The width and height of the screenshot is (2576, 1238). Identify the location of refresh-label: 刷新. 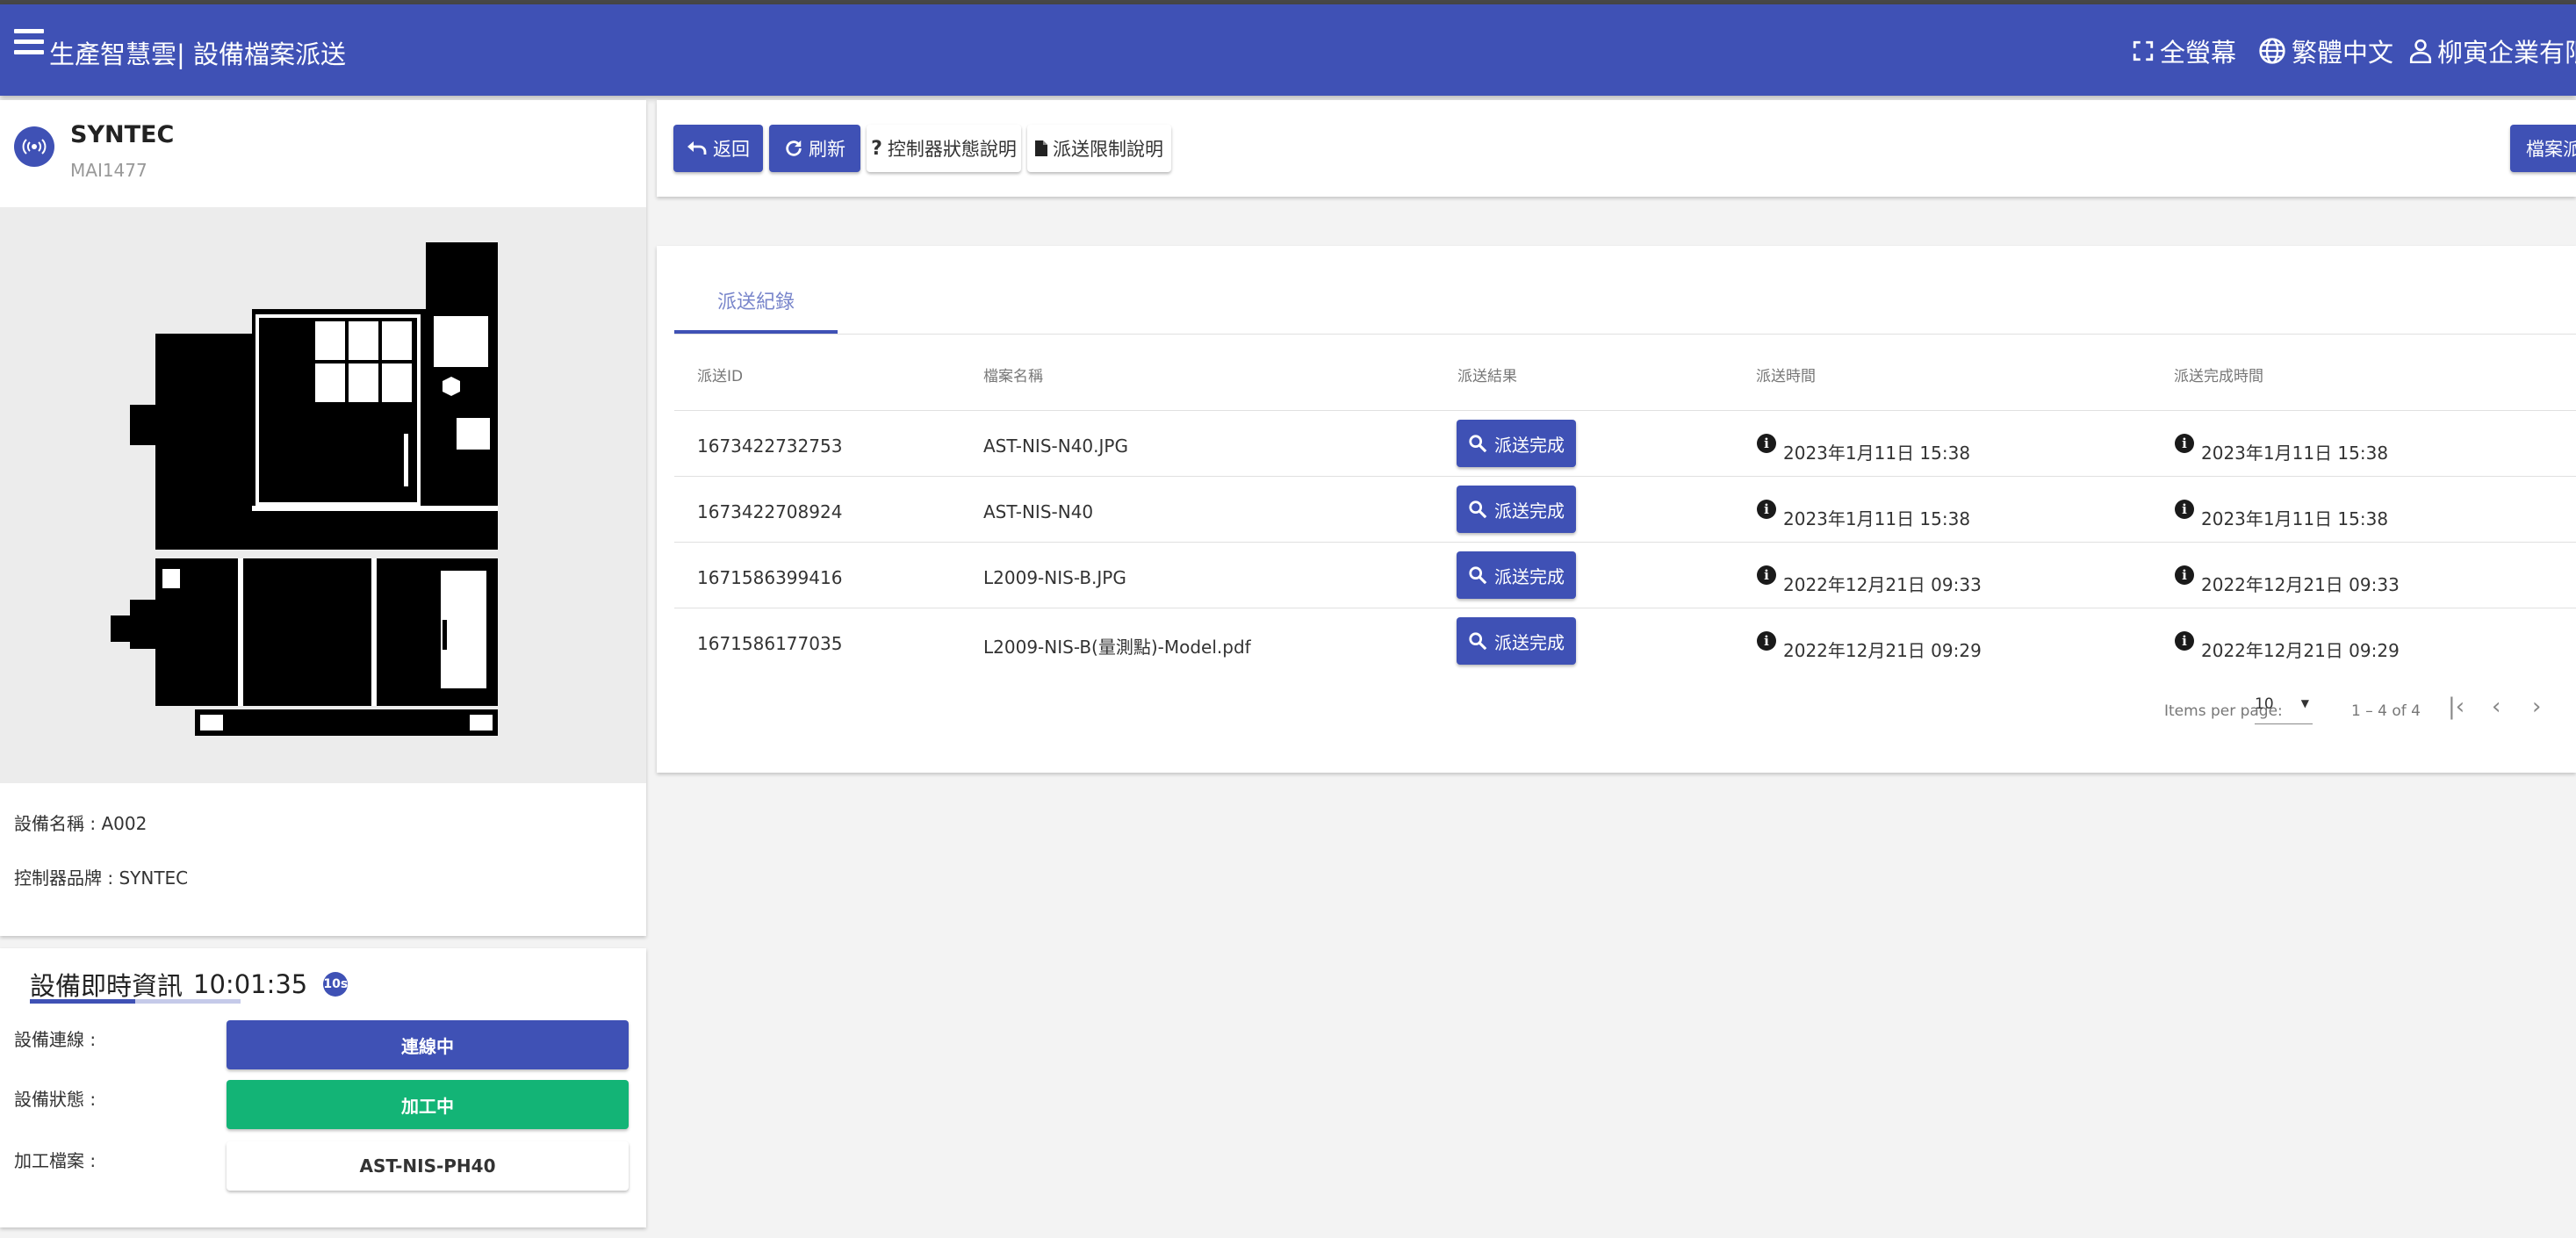
(827, 149).